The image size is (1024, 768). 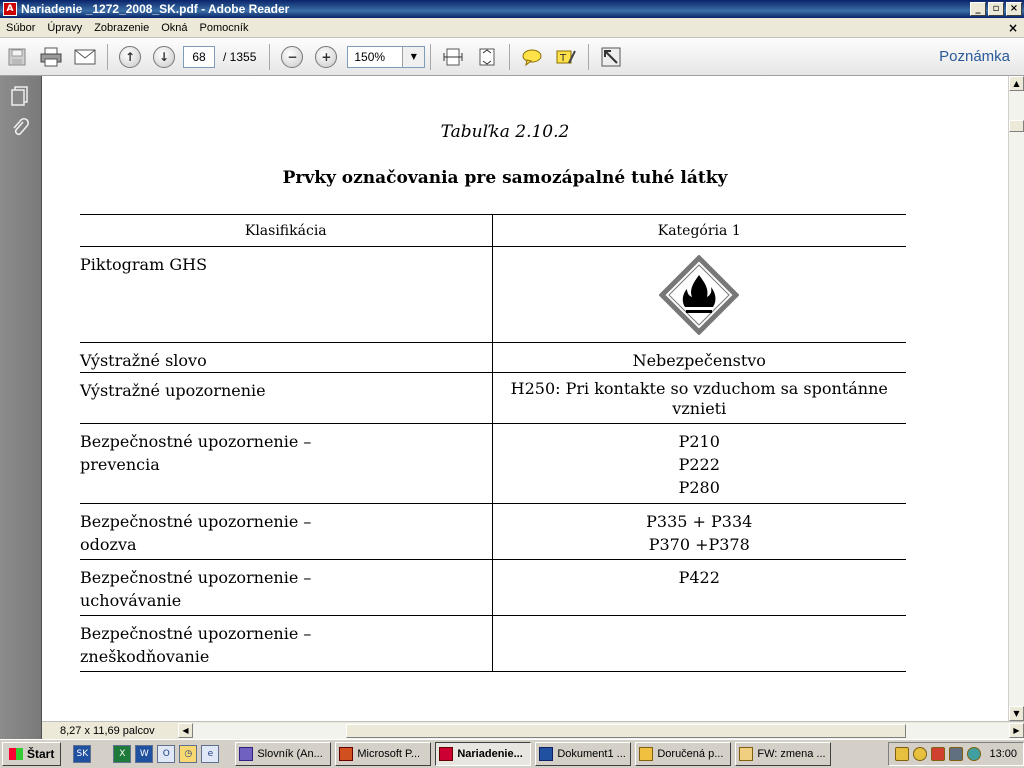 What do you see at coordinates (1016, 713) in the screenshot?
I see `scroll-down-icon: ▼` at bounding box center [1016, 713].